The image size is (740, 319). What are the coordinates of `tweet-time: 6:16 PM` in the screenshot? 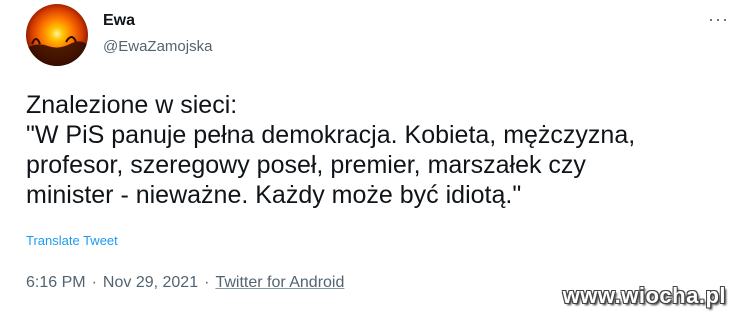 It's located at (56, 282).